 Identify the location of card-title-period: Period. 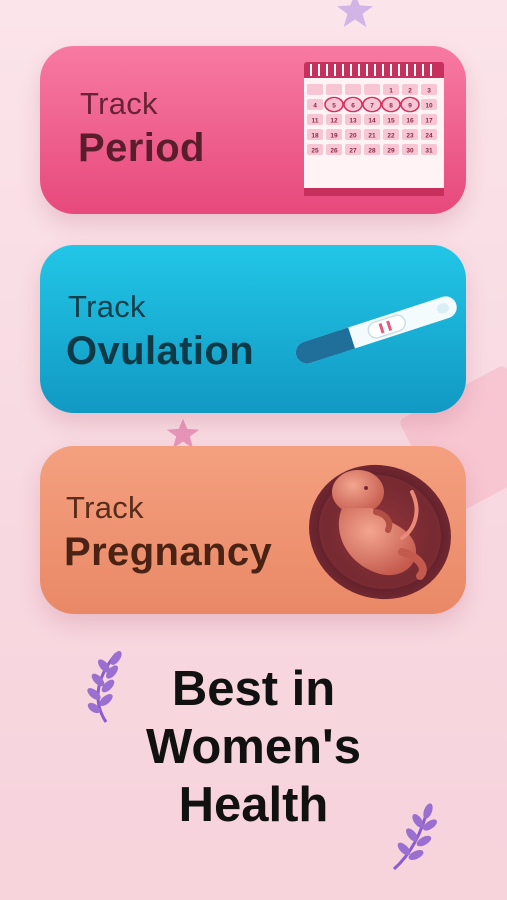
(141, 148).